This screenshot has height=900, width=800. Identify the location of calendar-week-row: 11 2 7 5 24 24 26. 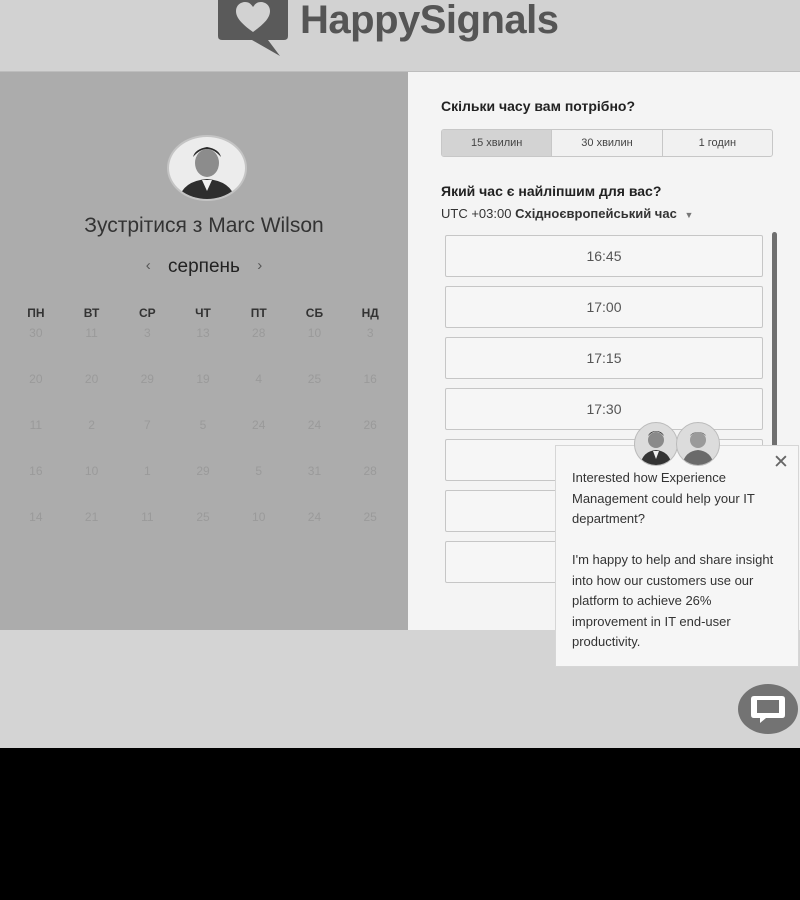
(203, 441).